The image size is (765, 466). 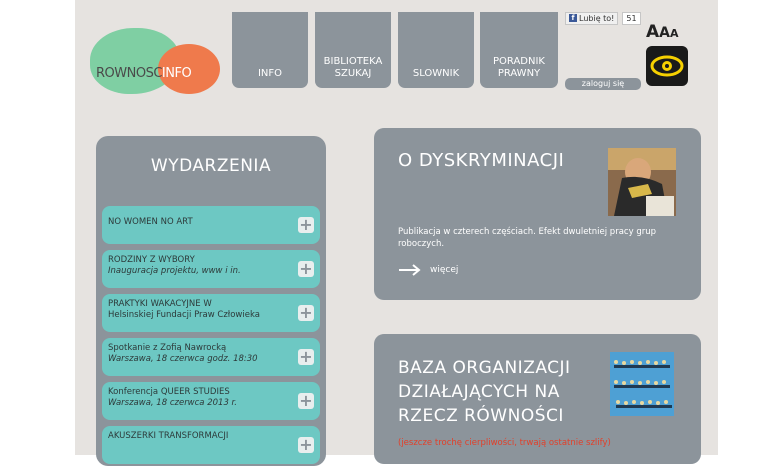 I want to click on tab-info: INFO, so click(x=270, y=50).